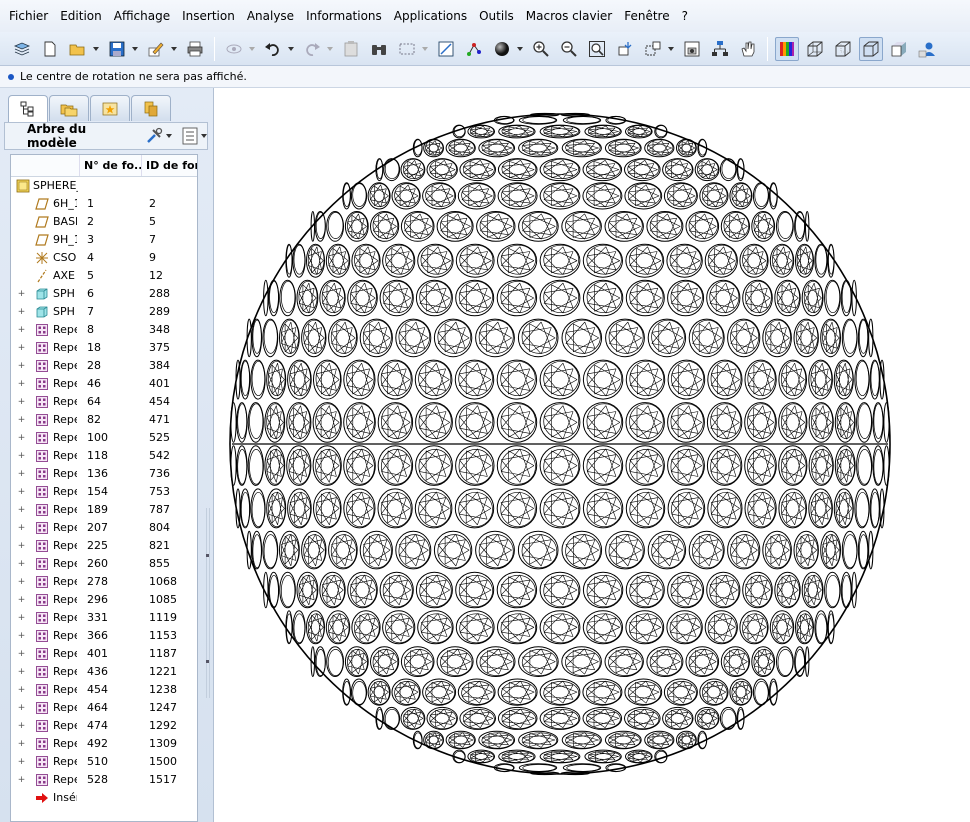 The height and width of the screenshot is (822, 970). What do you see at coordinates (646, 16) in the screenshot?
I see `menu-fen-tre: Fenêtre` at bounding box center [646, 16].